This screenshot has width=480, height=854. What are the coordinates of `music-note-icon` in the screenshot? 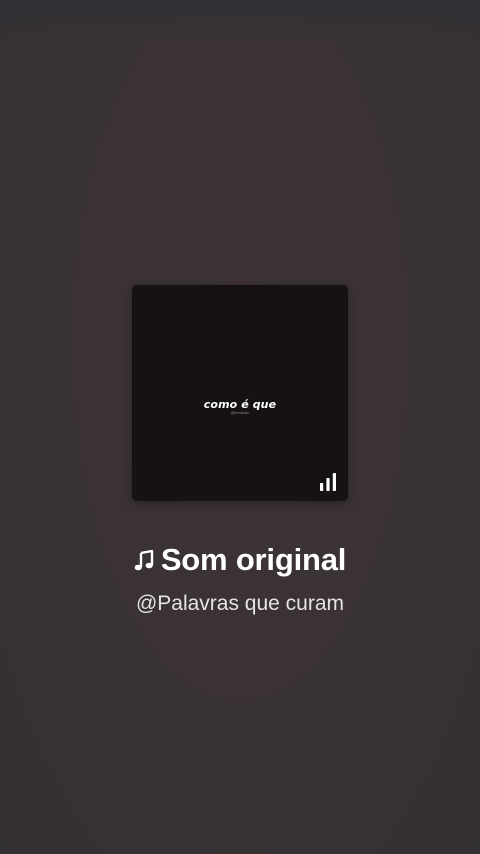 It's located at (144, 560).